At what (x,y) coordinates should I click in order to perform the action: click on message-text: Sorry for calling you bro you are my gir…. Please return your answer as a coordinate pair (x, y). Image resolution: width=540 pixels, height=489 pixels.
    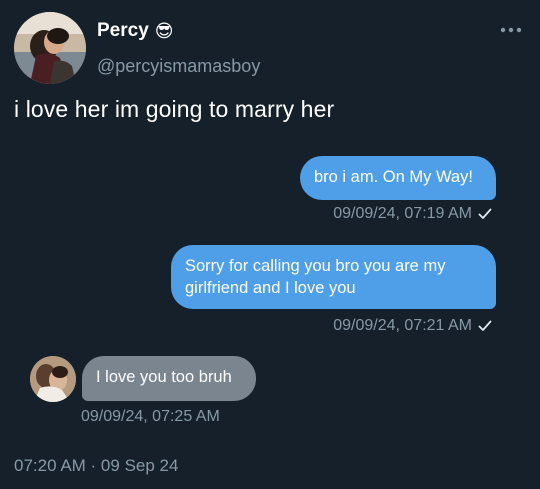
    Looking at the image, I should click on (315, 277).